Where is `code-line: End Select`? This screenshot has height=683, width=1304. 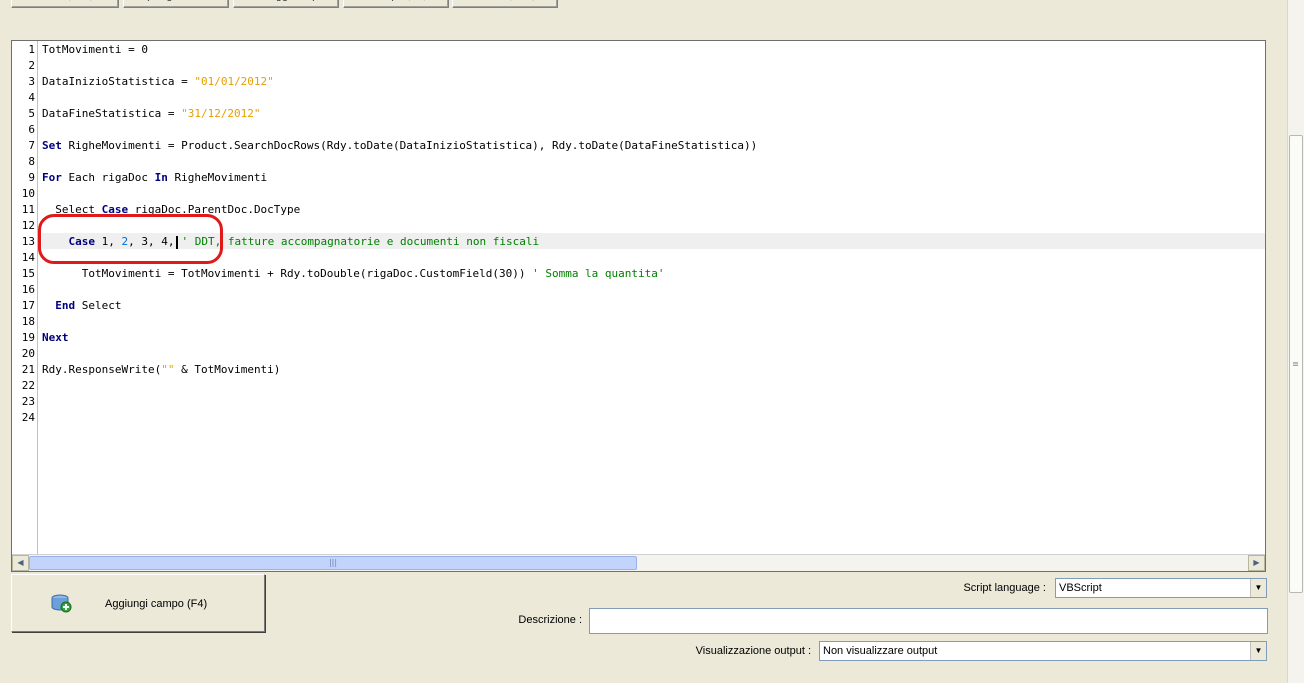
code-line: End Select is located at coordinates (653, 305).